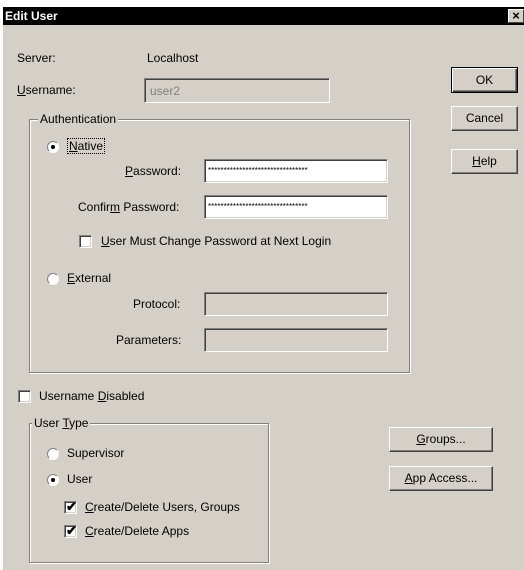  What do you see at coordinates (137, 531) in the screenshot?
I see `create-apps-label: Create/Delete Apps` at bounding box center [137, 531].